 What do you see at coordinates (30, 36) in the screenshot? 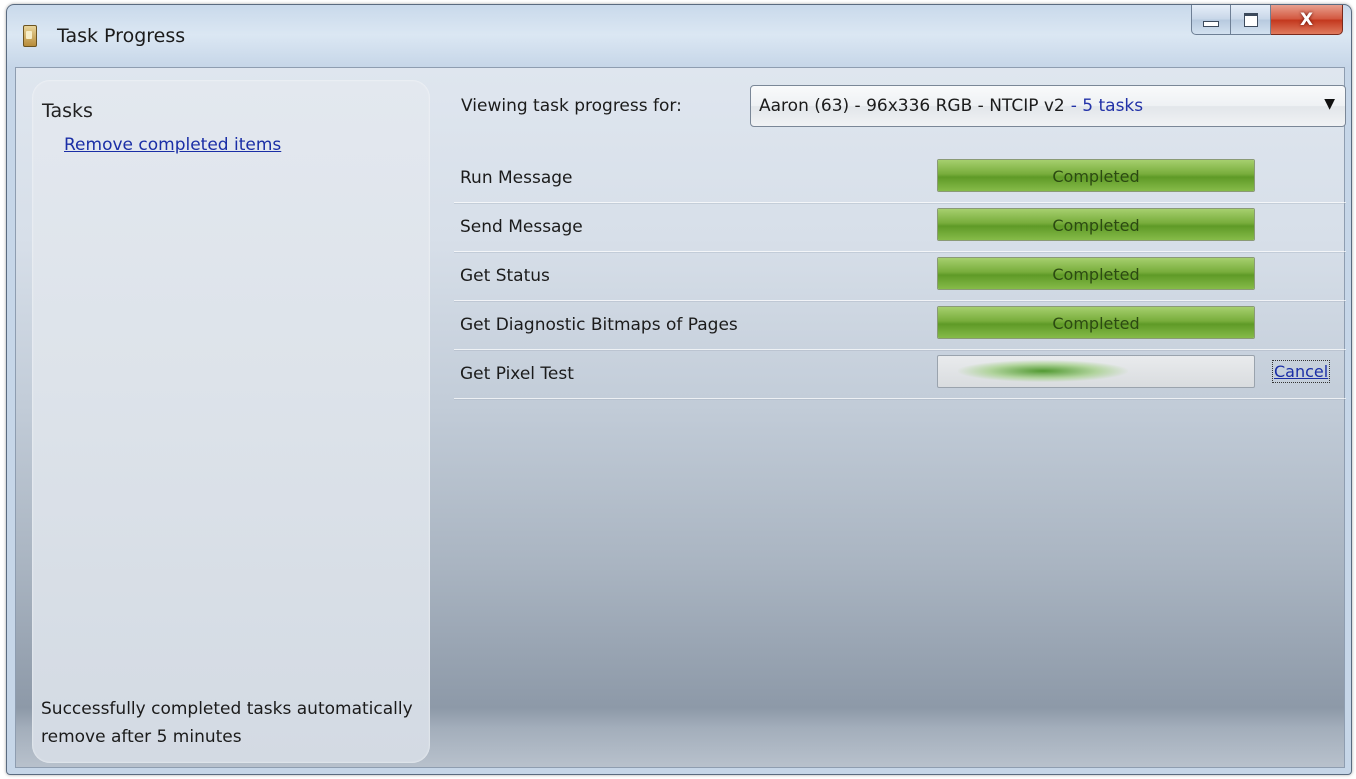
I see `app-icon` at bounding box center [30, 36].